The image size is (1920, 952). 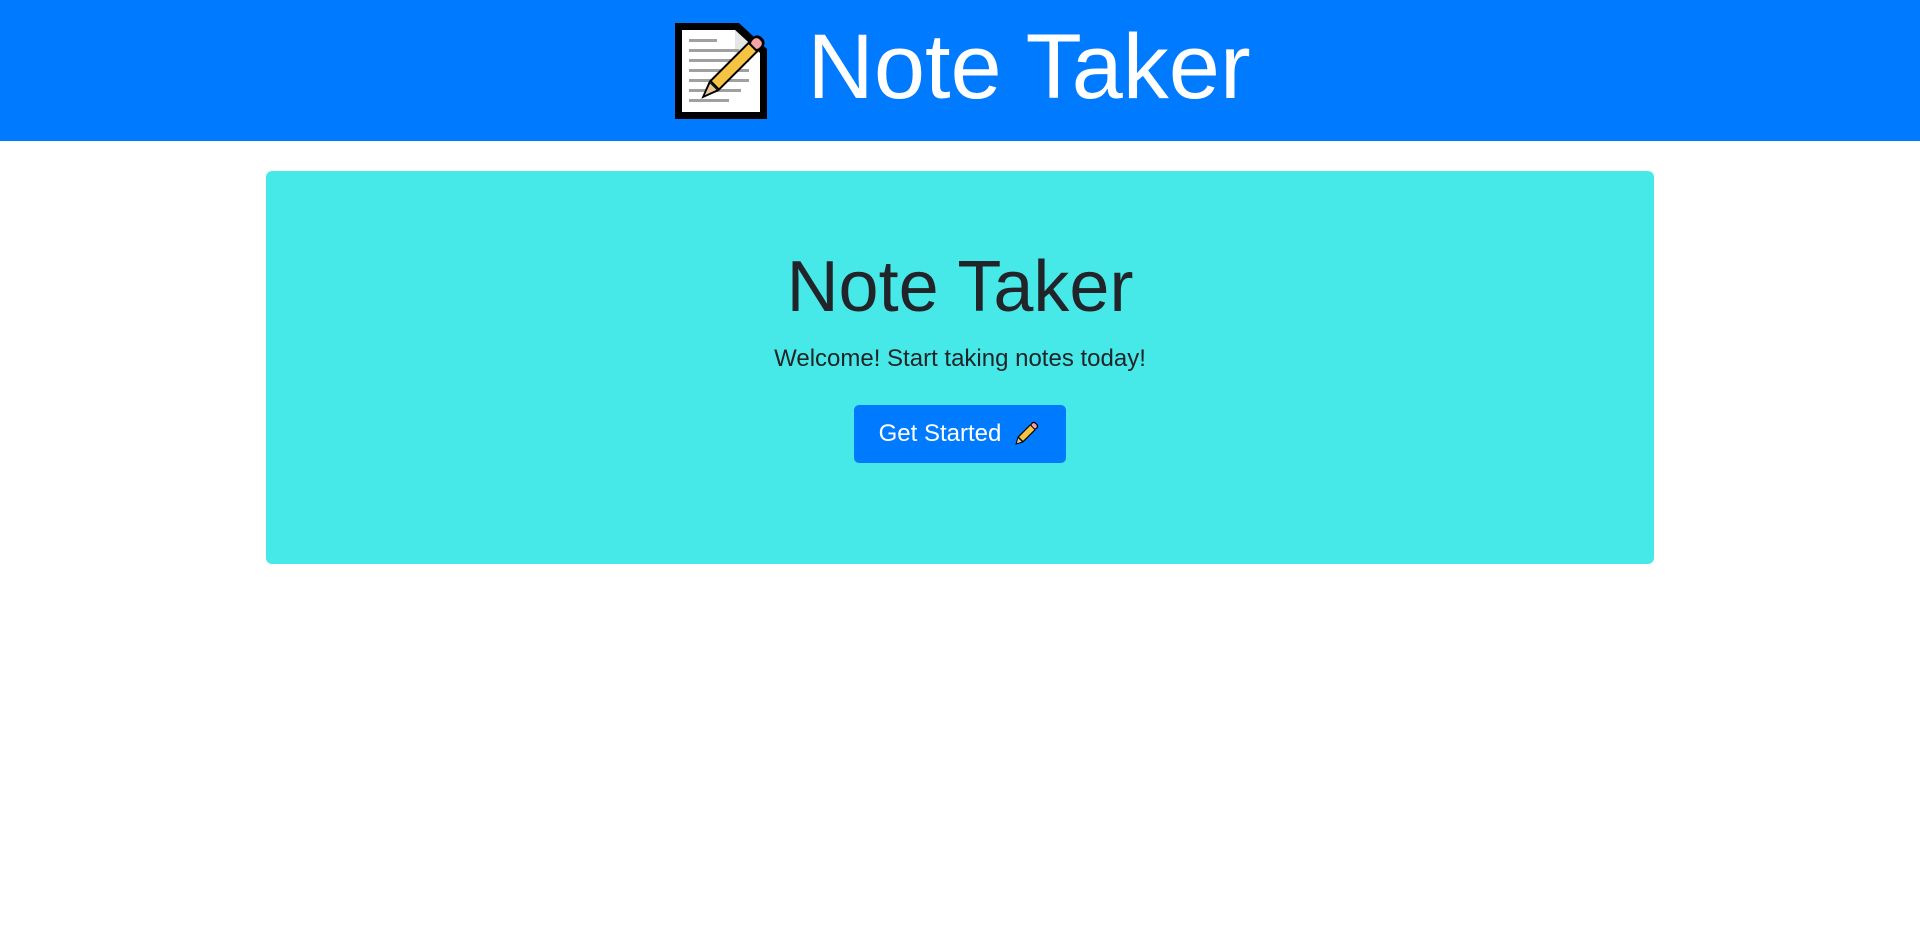 I want to click on hero-title: Note Taker, so click(x=960, y=287).